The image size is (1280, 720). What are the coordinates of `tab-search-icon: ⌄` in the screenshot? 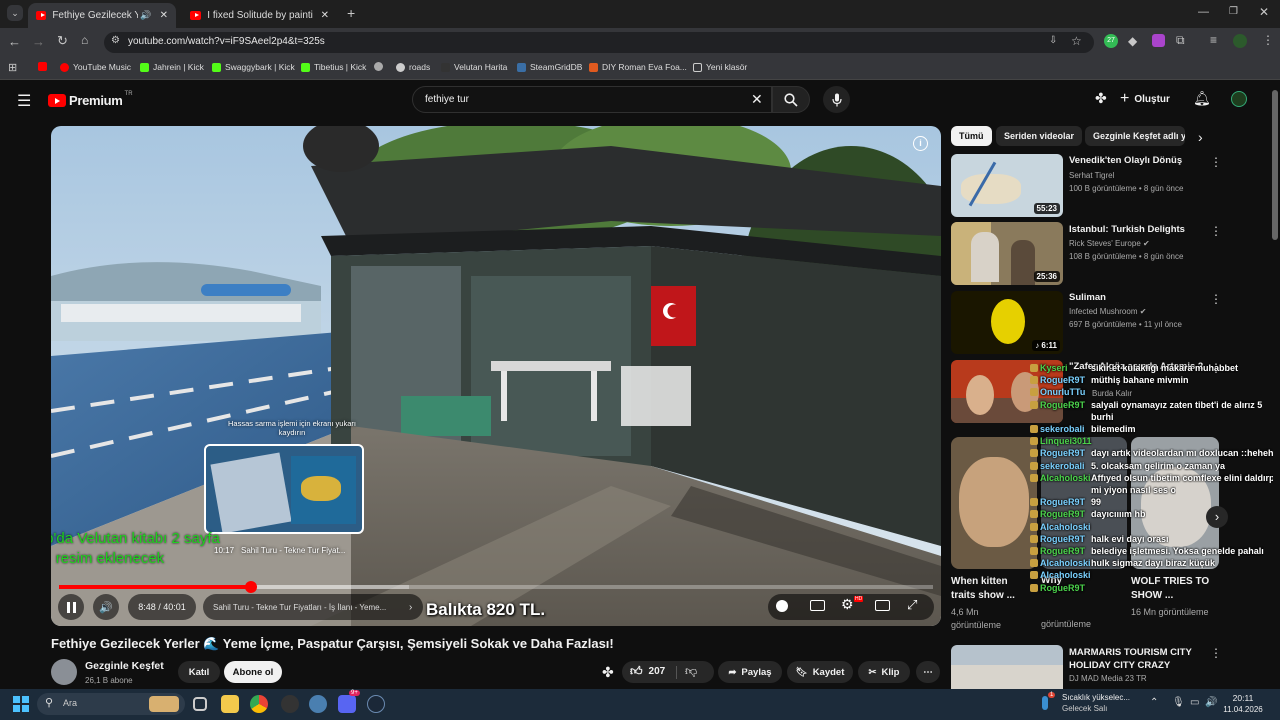 It's located at (15, 13).